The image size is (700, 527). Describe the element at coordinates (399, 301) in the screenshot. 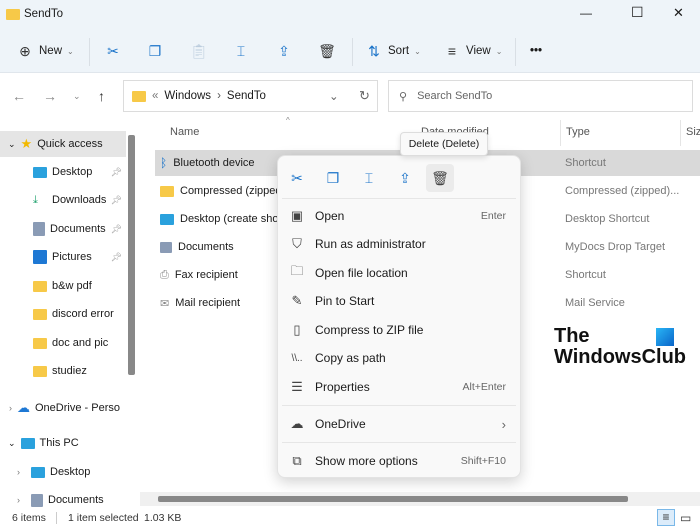

I see `menu-item-pin-to-start: ✎ Pin to Start` at that location.